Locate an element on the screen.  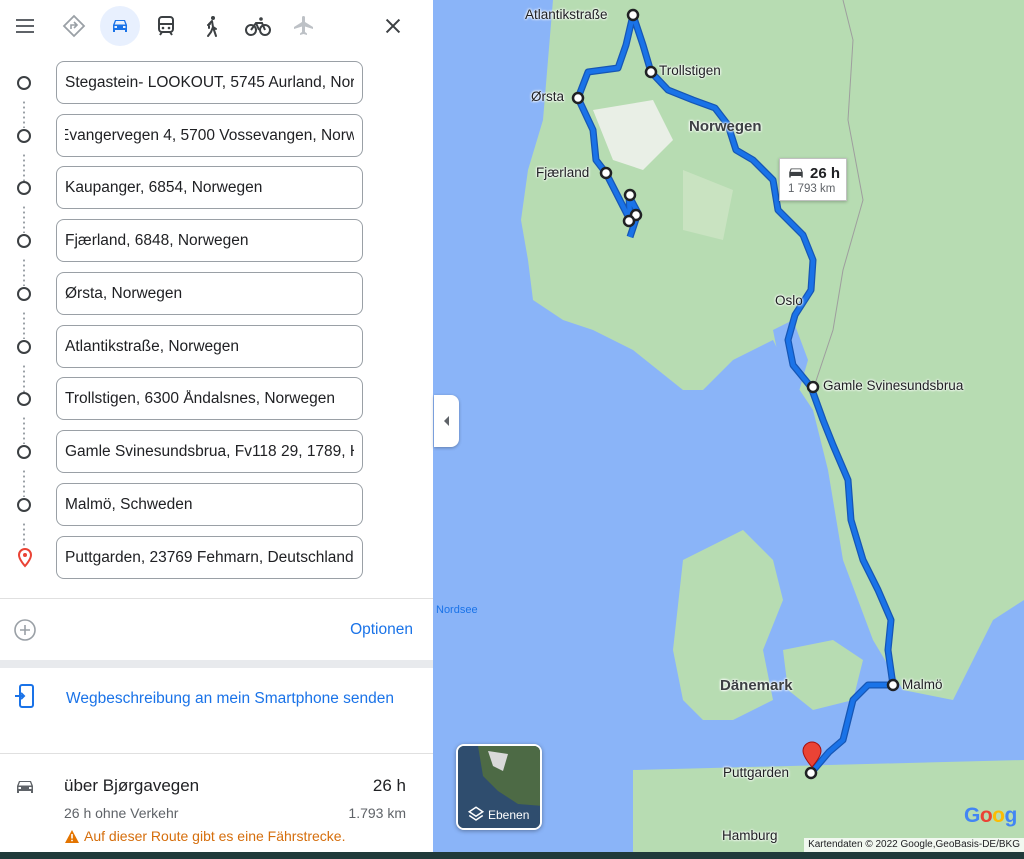
warning-icon is located at coordinates (72, 836).